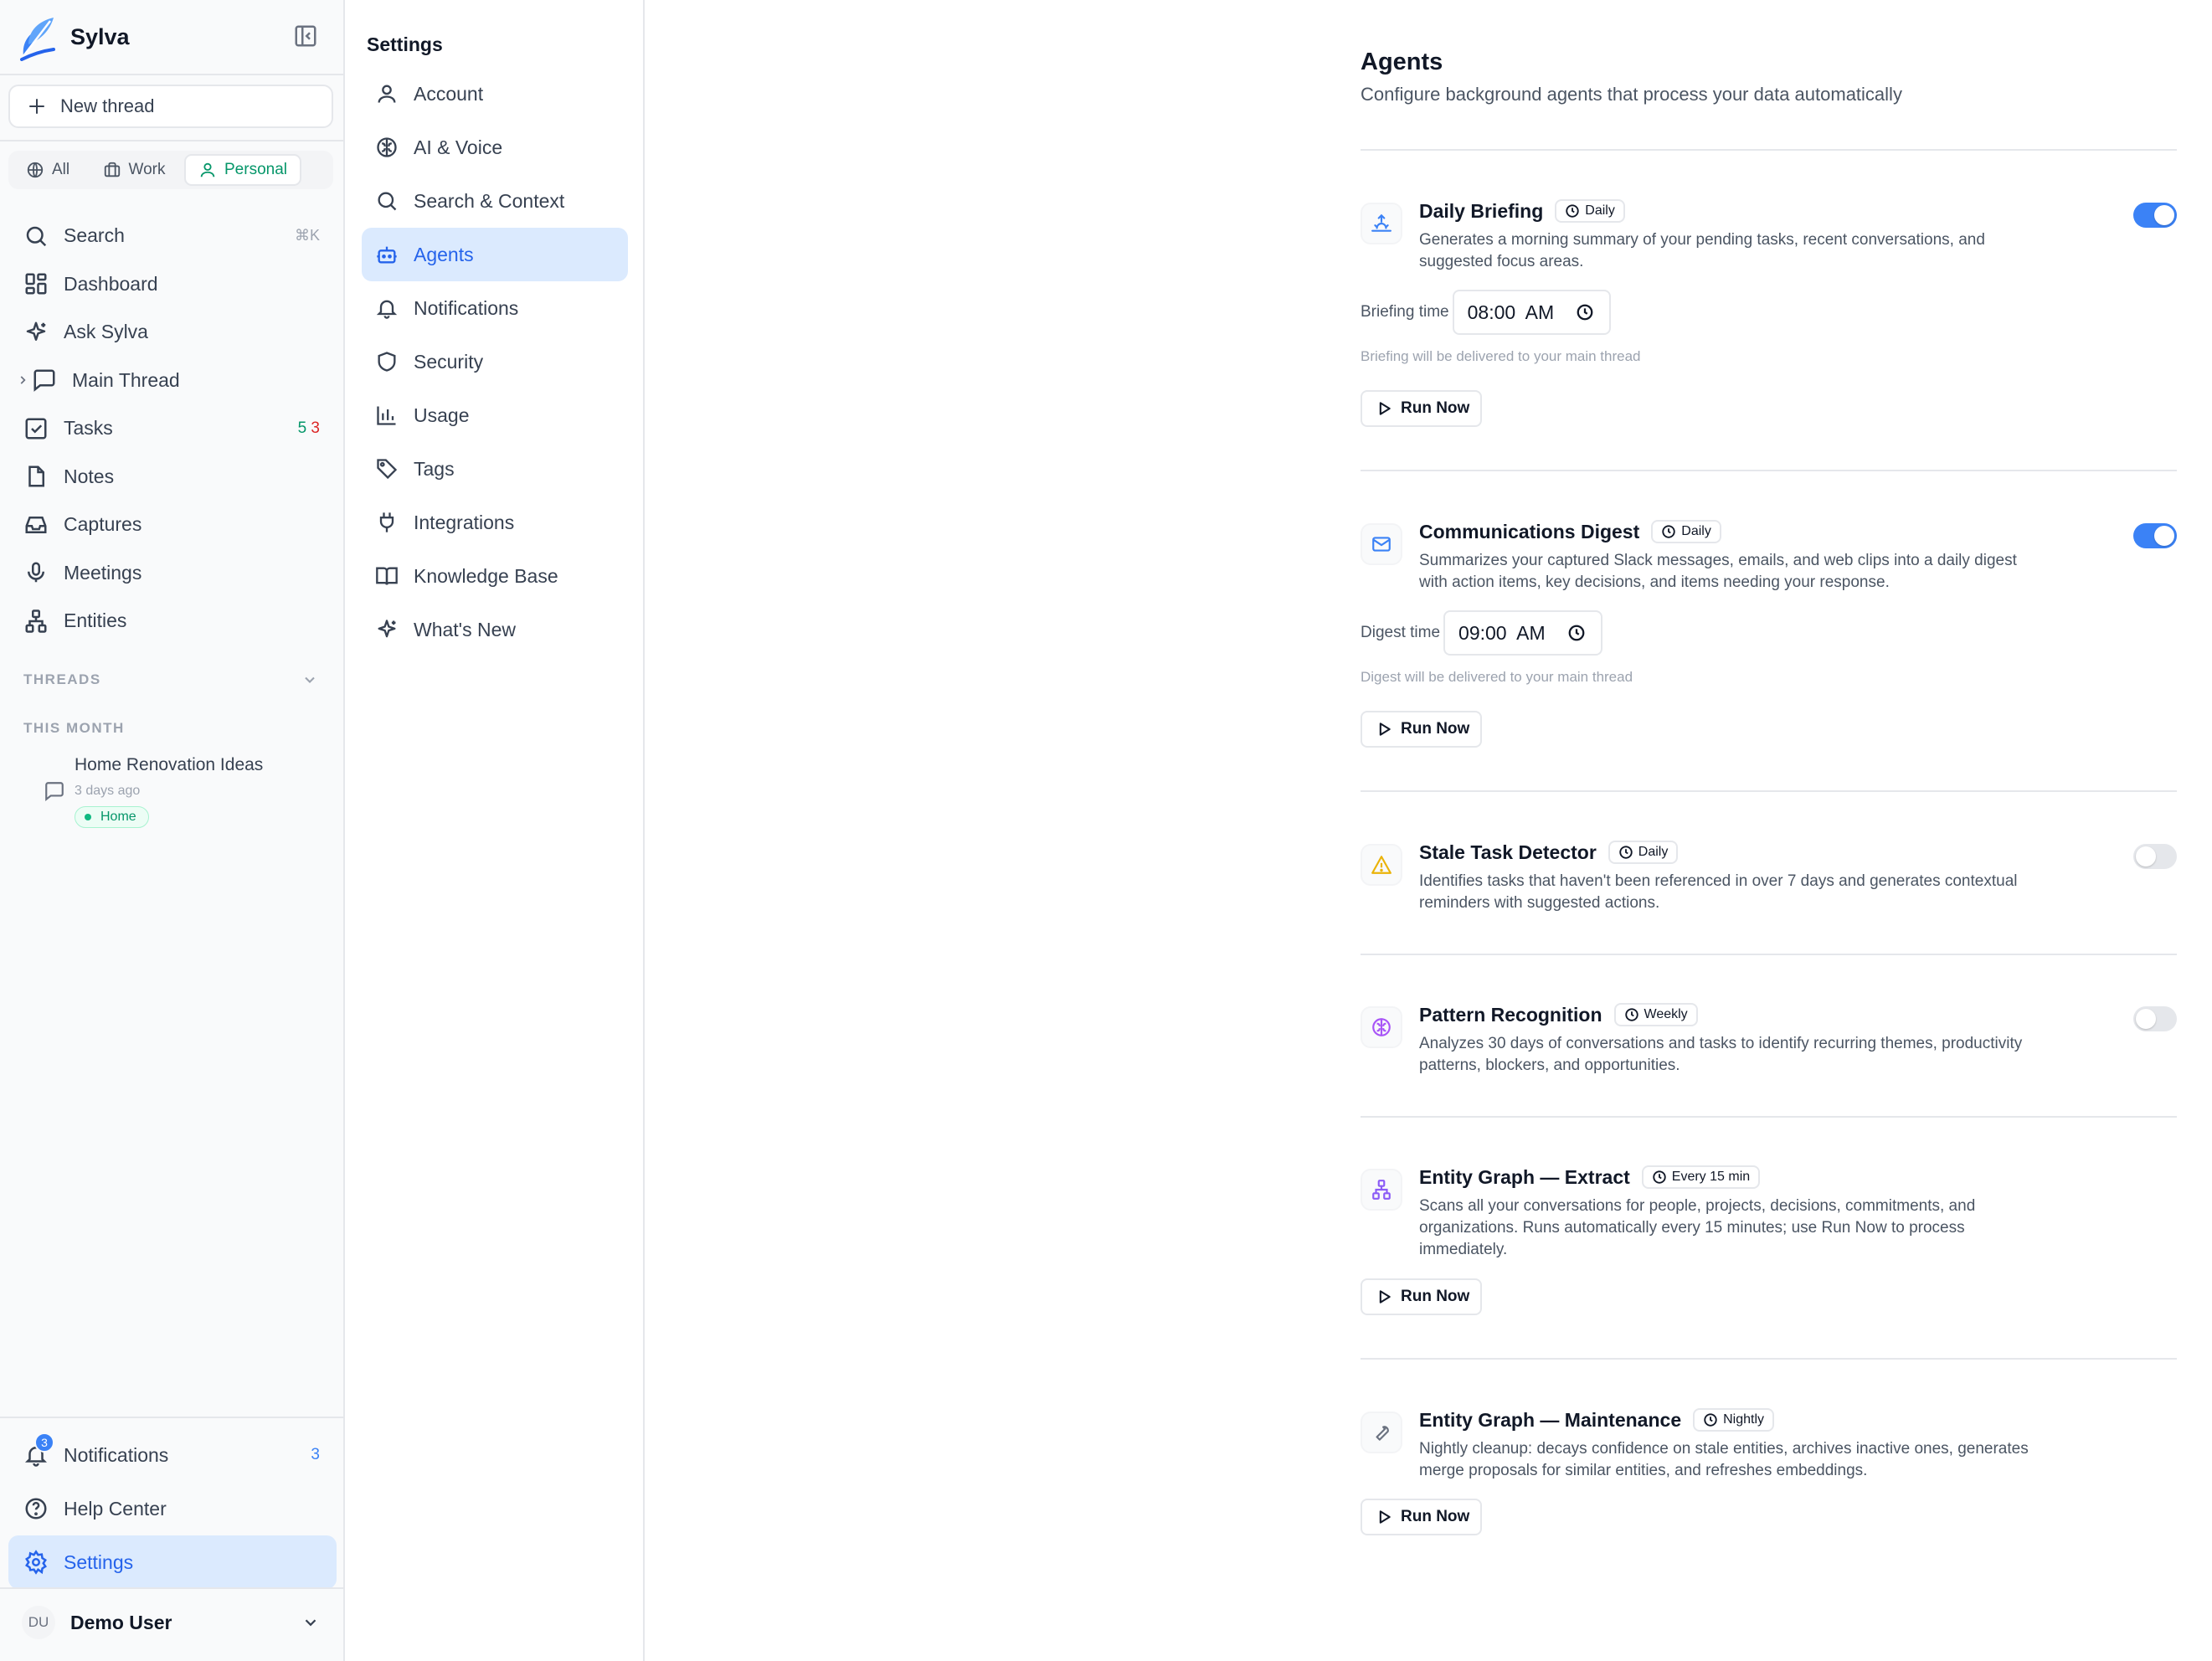 The image size is (2212, 1661). I want to click on inbox-icon, so click(36, 524).